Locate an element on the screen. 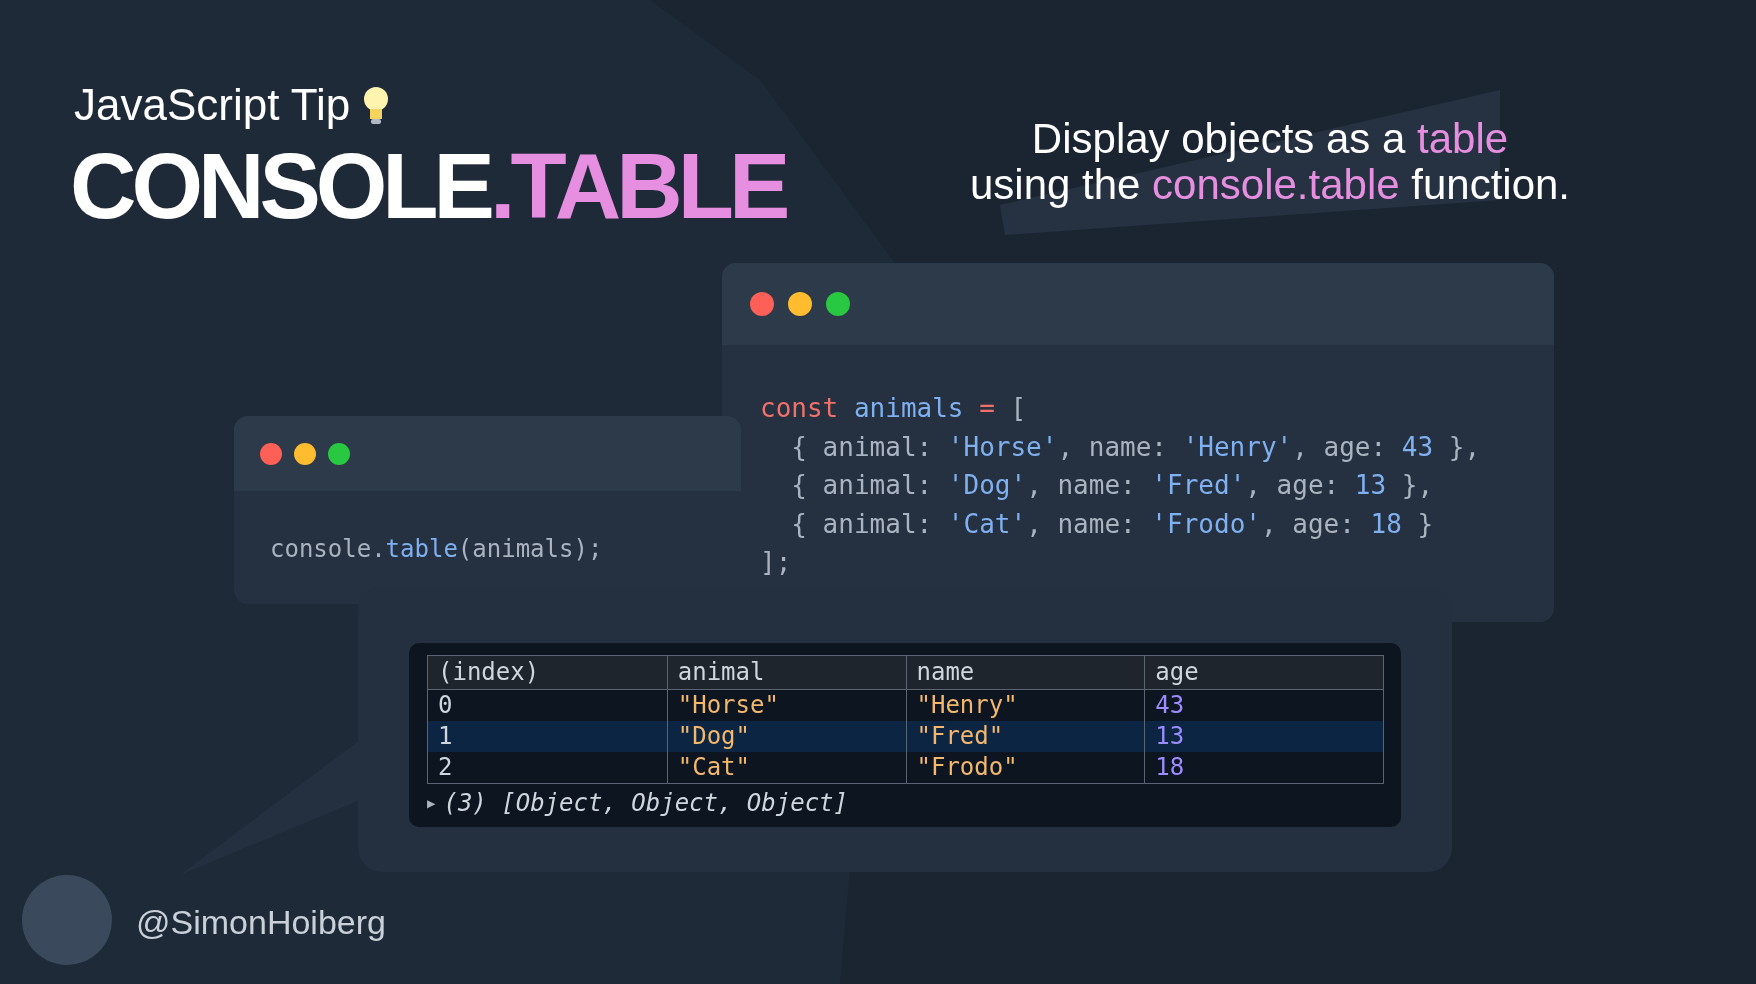 Image resolution: width=1756 pixels, height=984 pixels. console-summary: (3) [Object, Object, Object] is located at coordinates (645, 803).